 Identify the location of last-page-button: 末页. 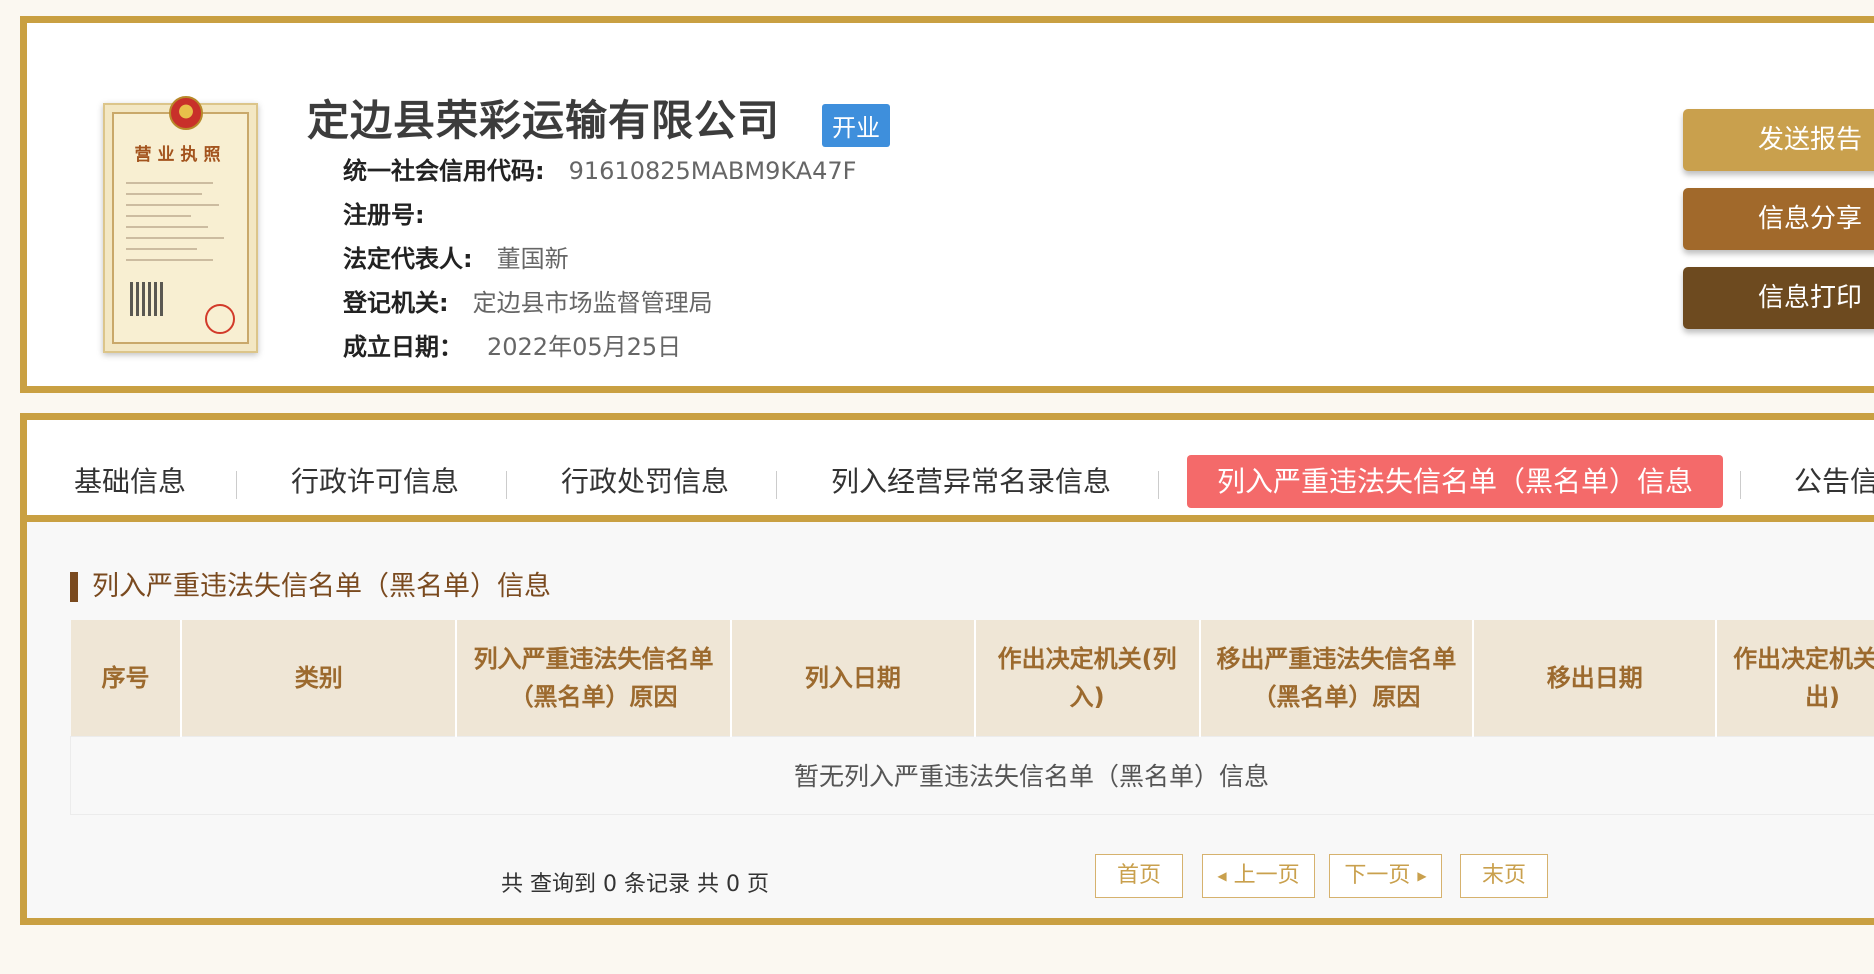
(1504, 876).